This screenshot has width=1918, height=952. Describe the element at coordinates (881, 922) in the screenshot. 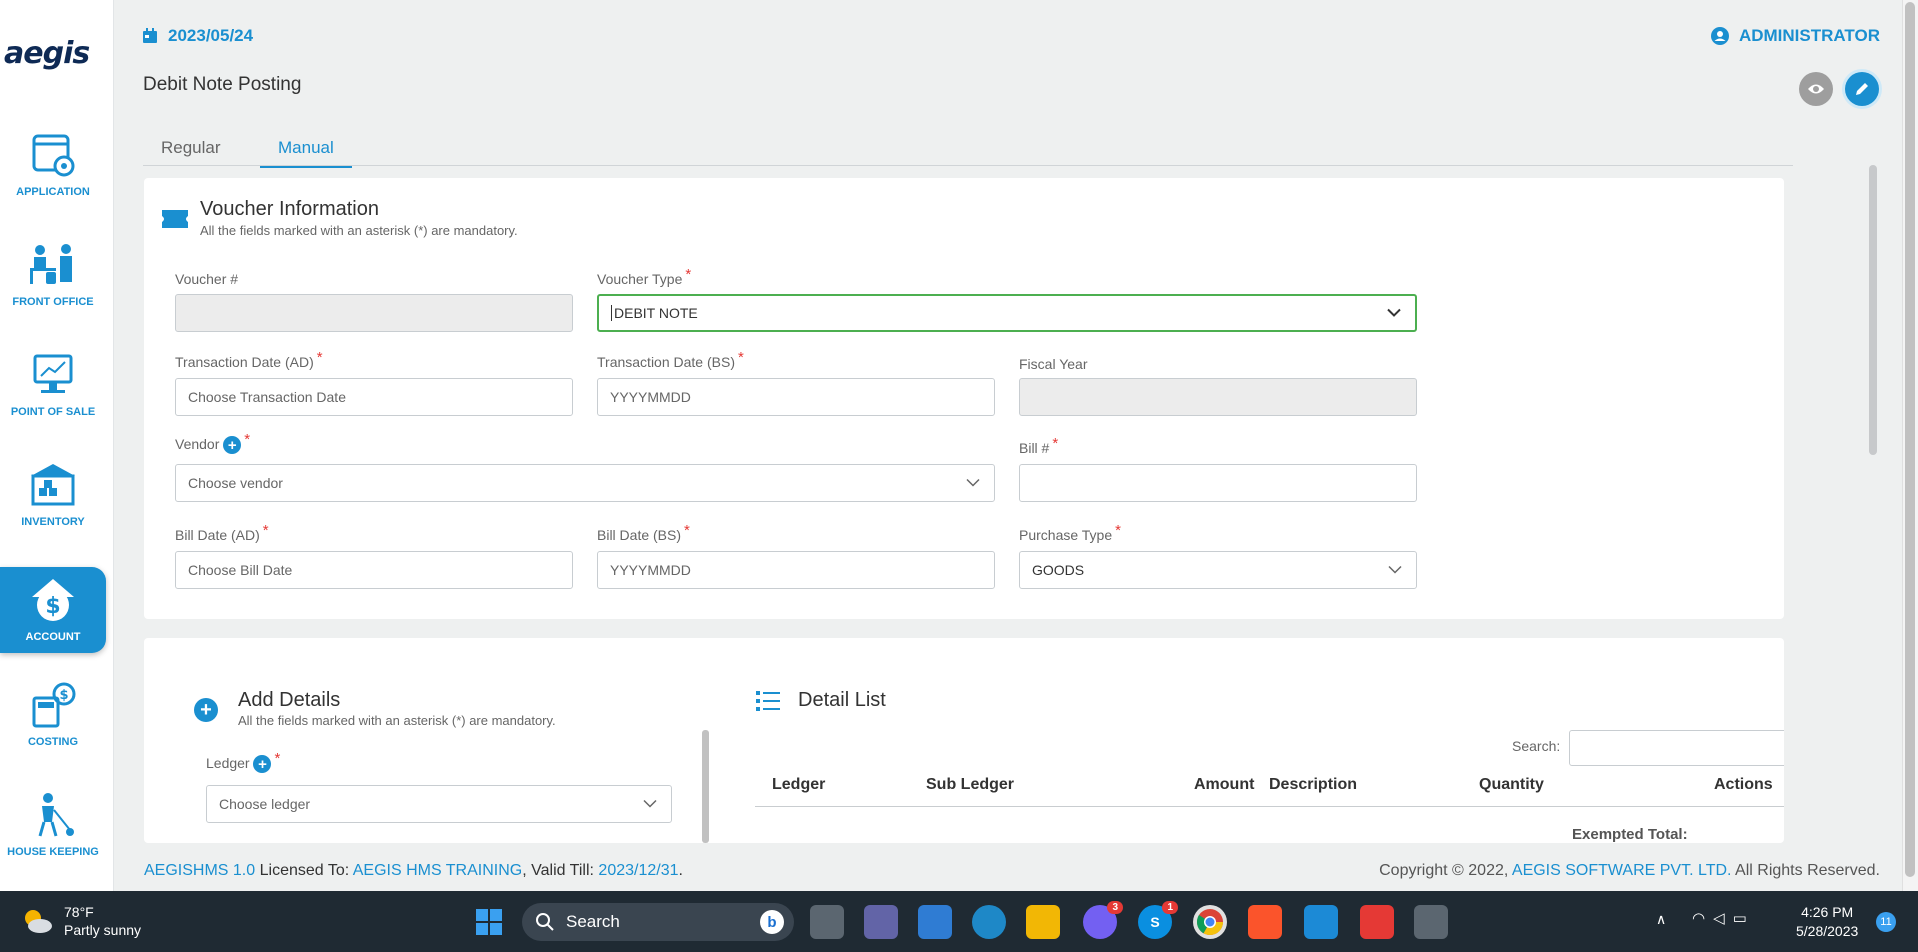

I see `teams-chat-icon` at that location.